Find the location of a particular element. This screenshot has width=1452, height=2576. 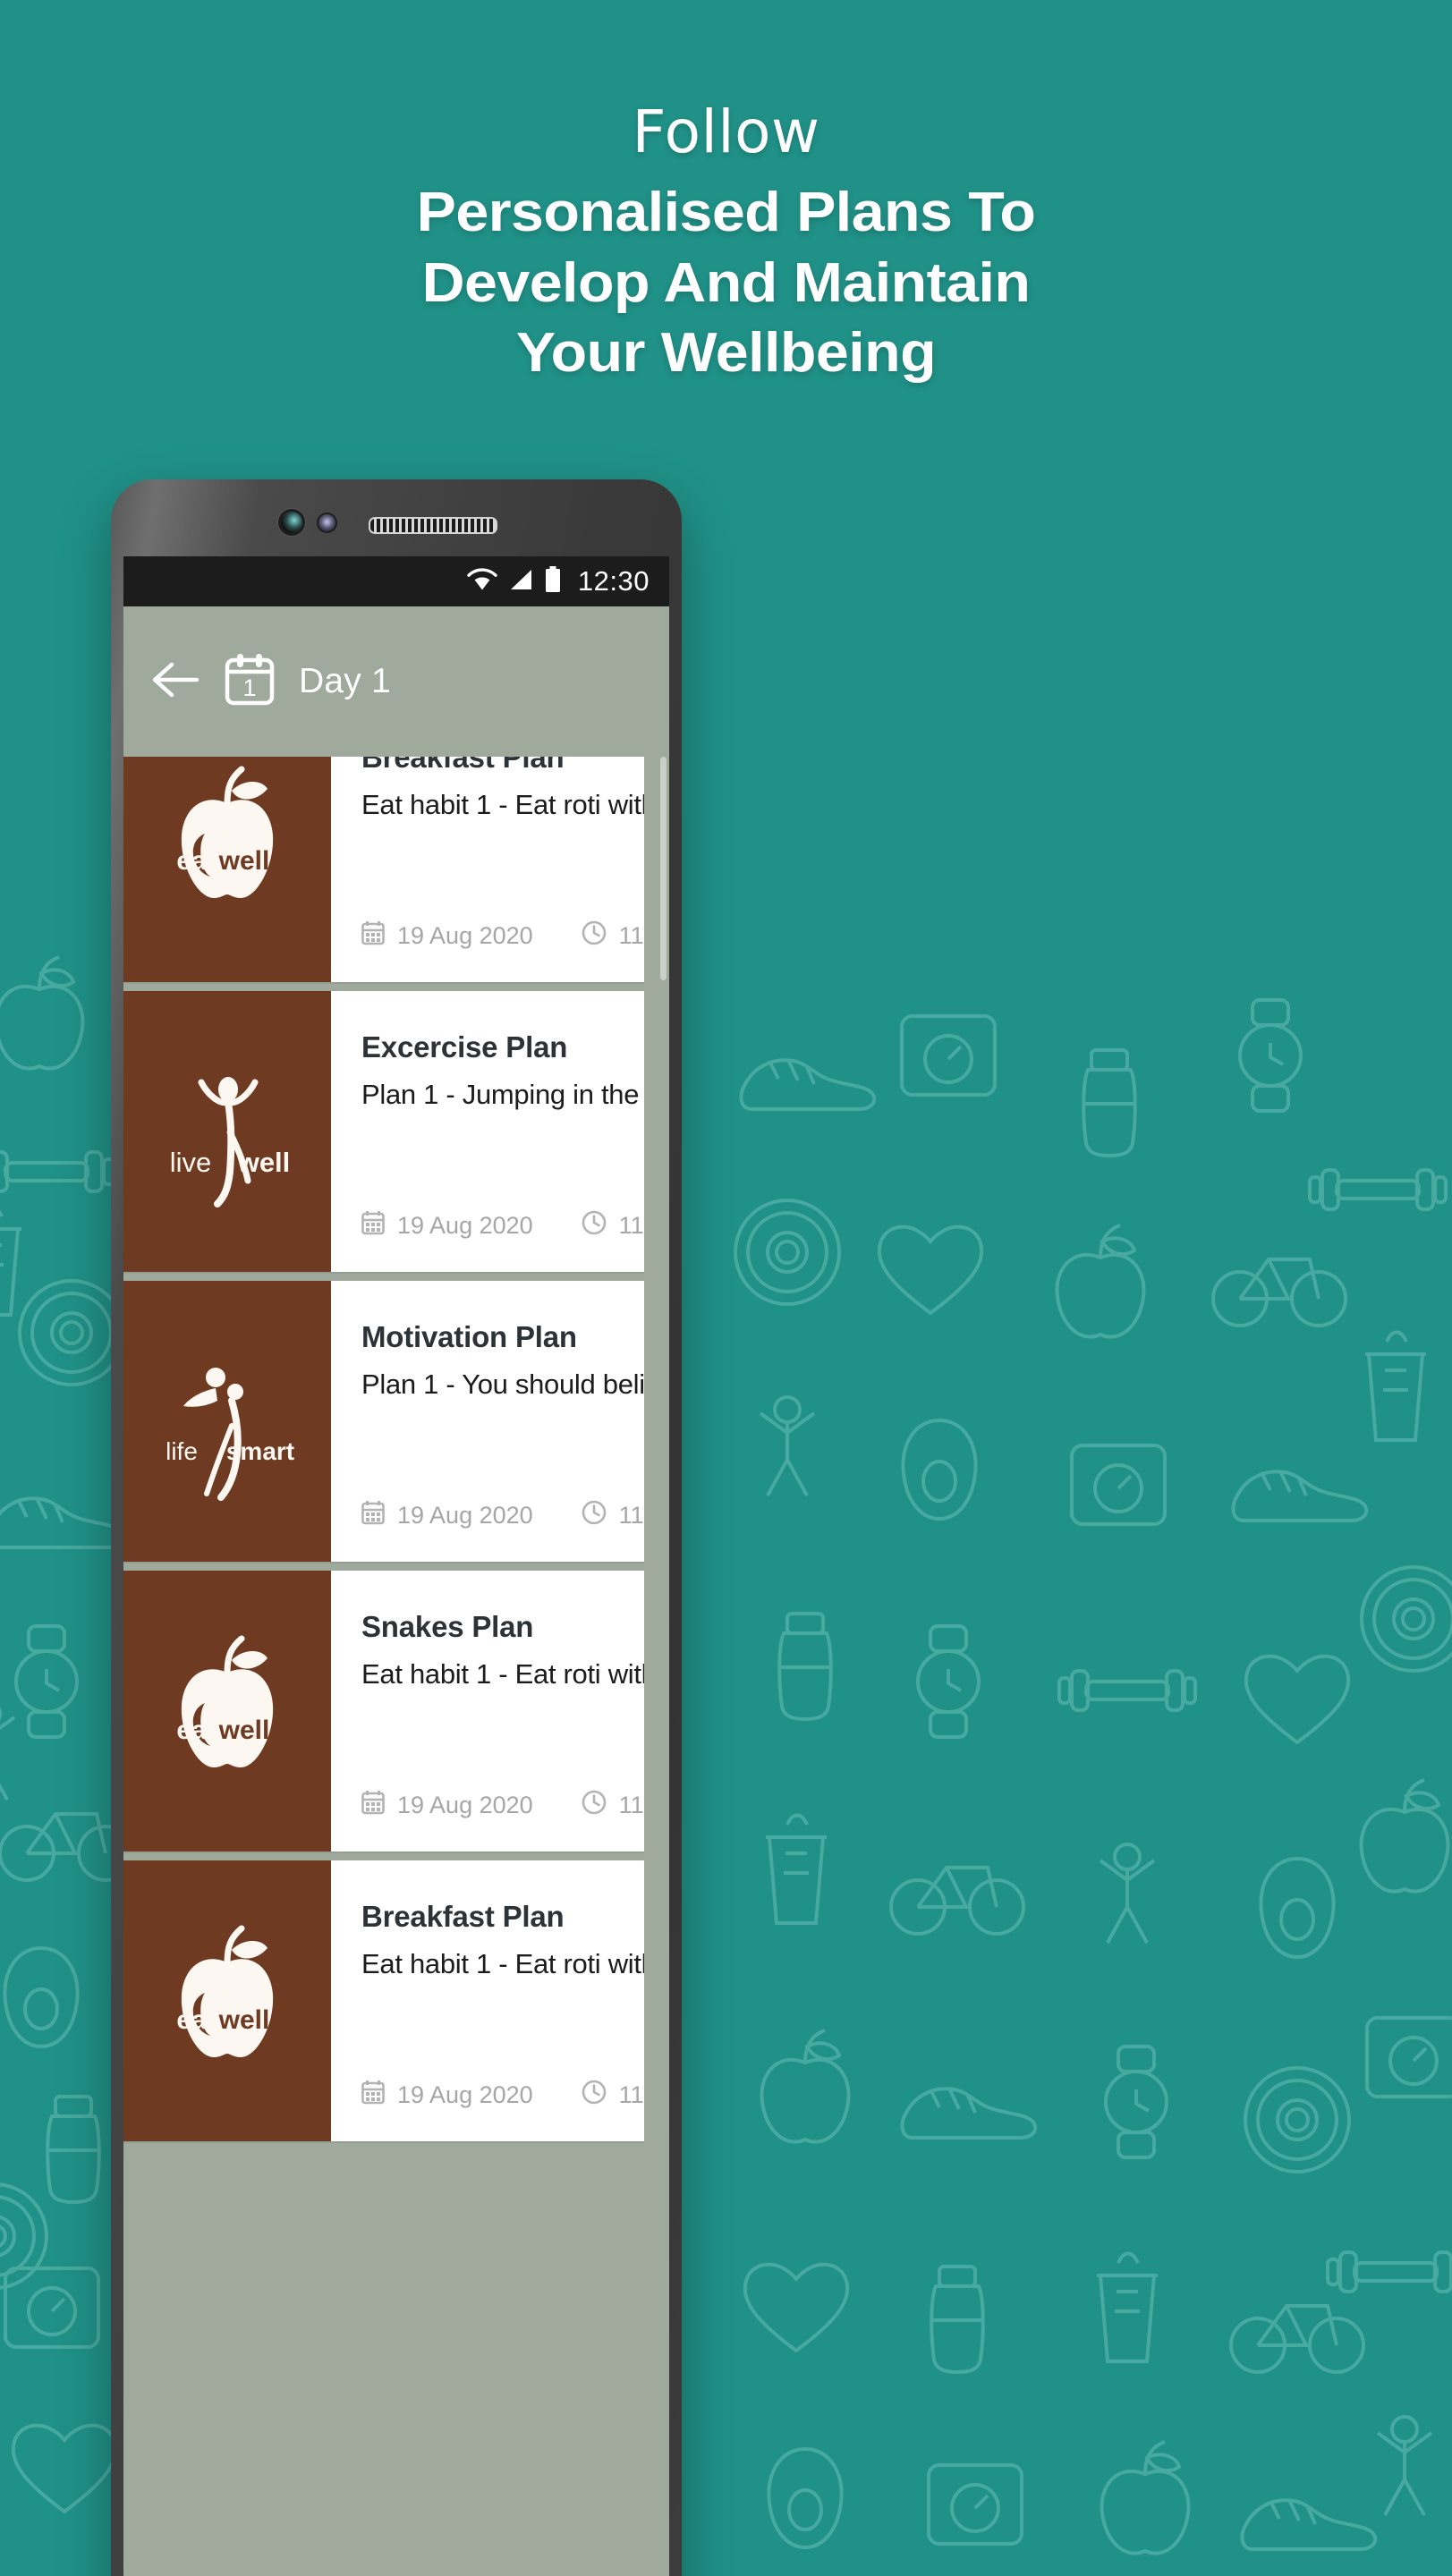

earpiece-speaker-icon is located at coordinates (433, 525).